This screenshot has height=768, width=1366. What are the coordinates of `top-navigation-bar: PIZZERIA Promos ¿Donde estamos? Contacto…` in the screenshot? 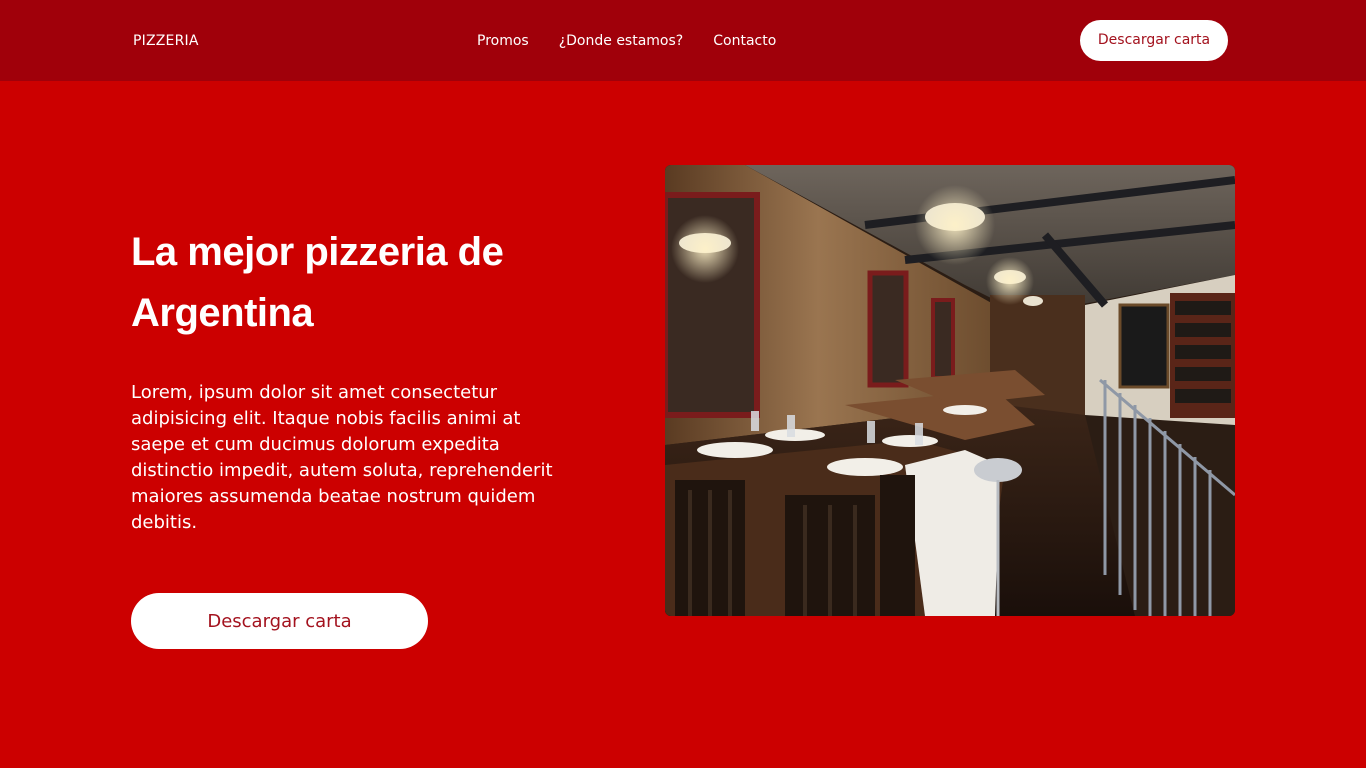 It's located at (683, 40).